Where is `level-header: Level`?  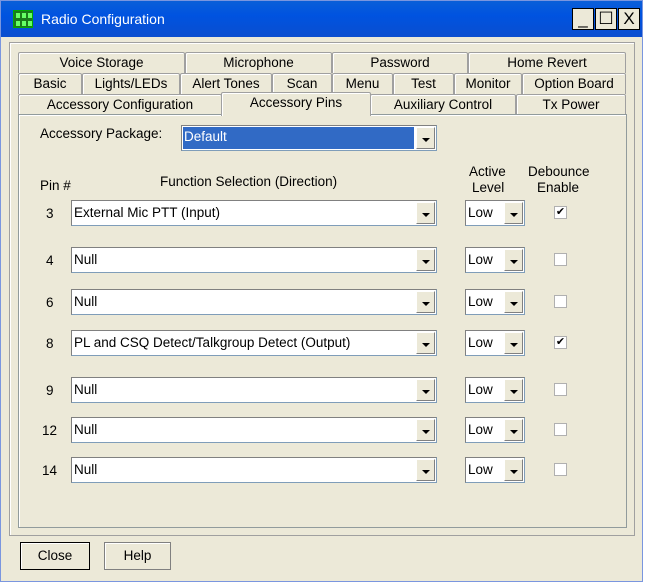 level-header: Level is located at coordinates (488, 187).